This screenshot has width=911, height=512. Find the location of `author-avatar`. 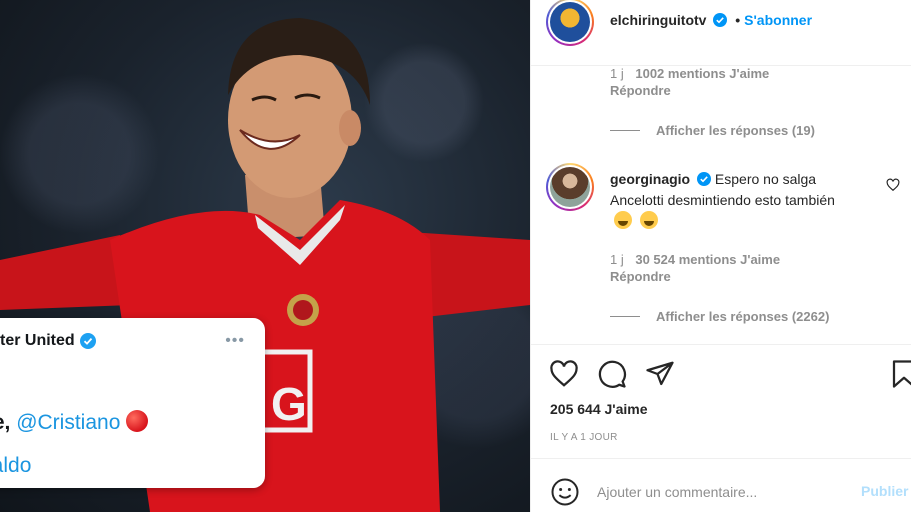

author-avatar is located at coordinates (570, 23).